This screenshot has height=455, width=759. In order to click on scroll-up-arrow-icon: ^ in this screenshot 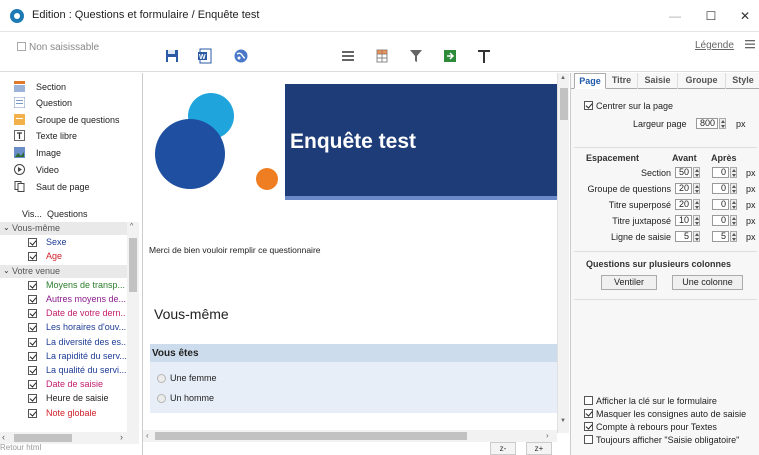, I will do `click(131, 226)`.